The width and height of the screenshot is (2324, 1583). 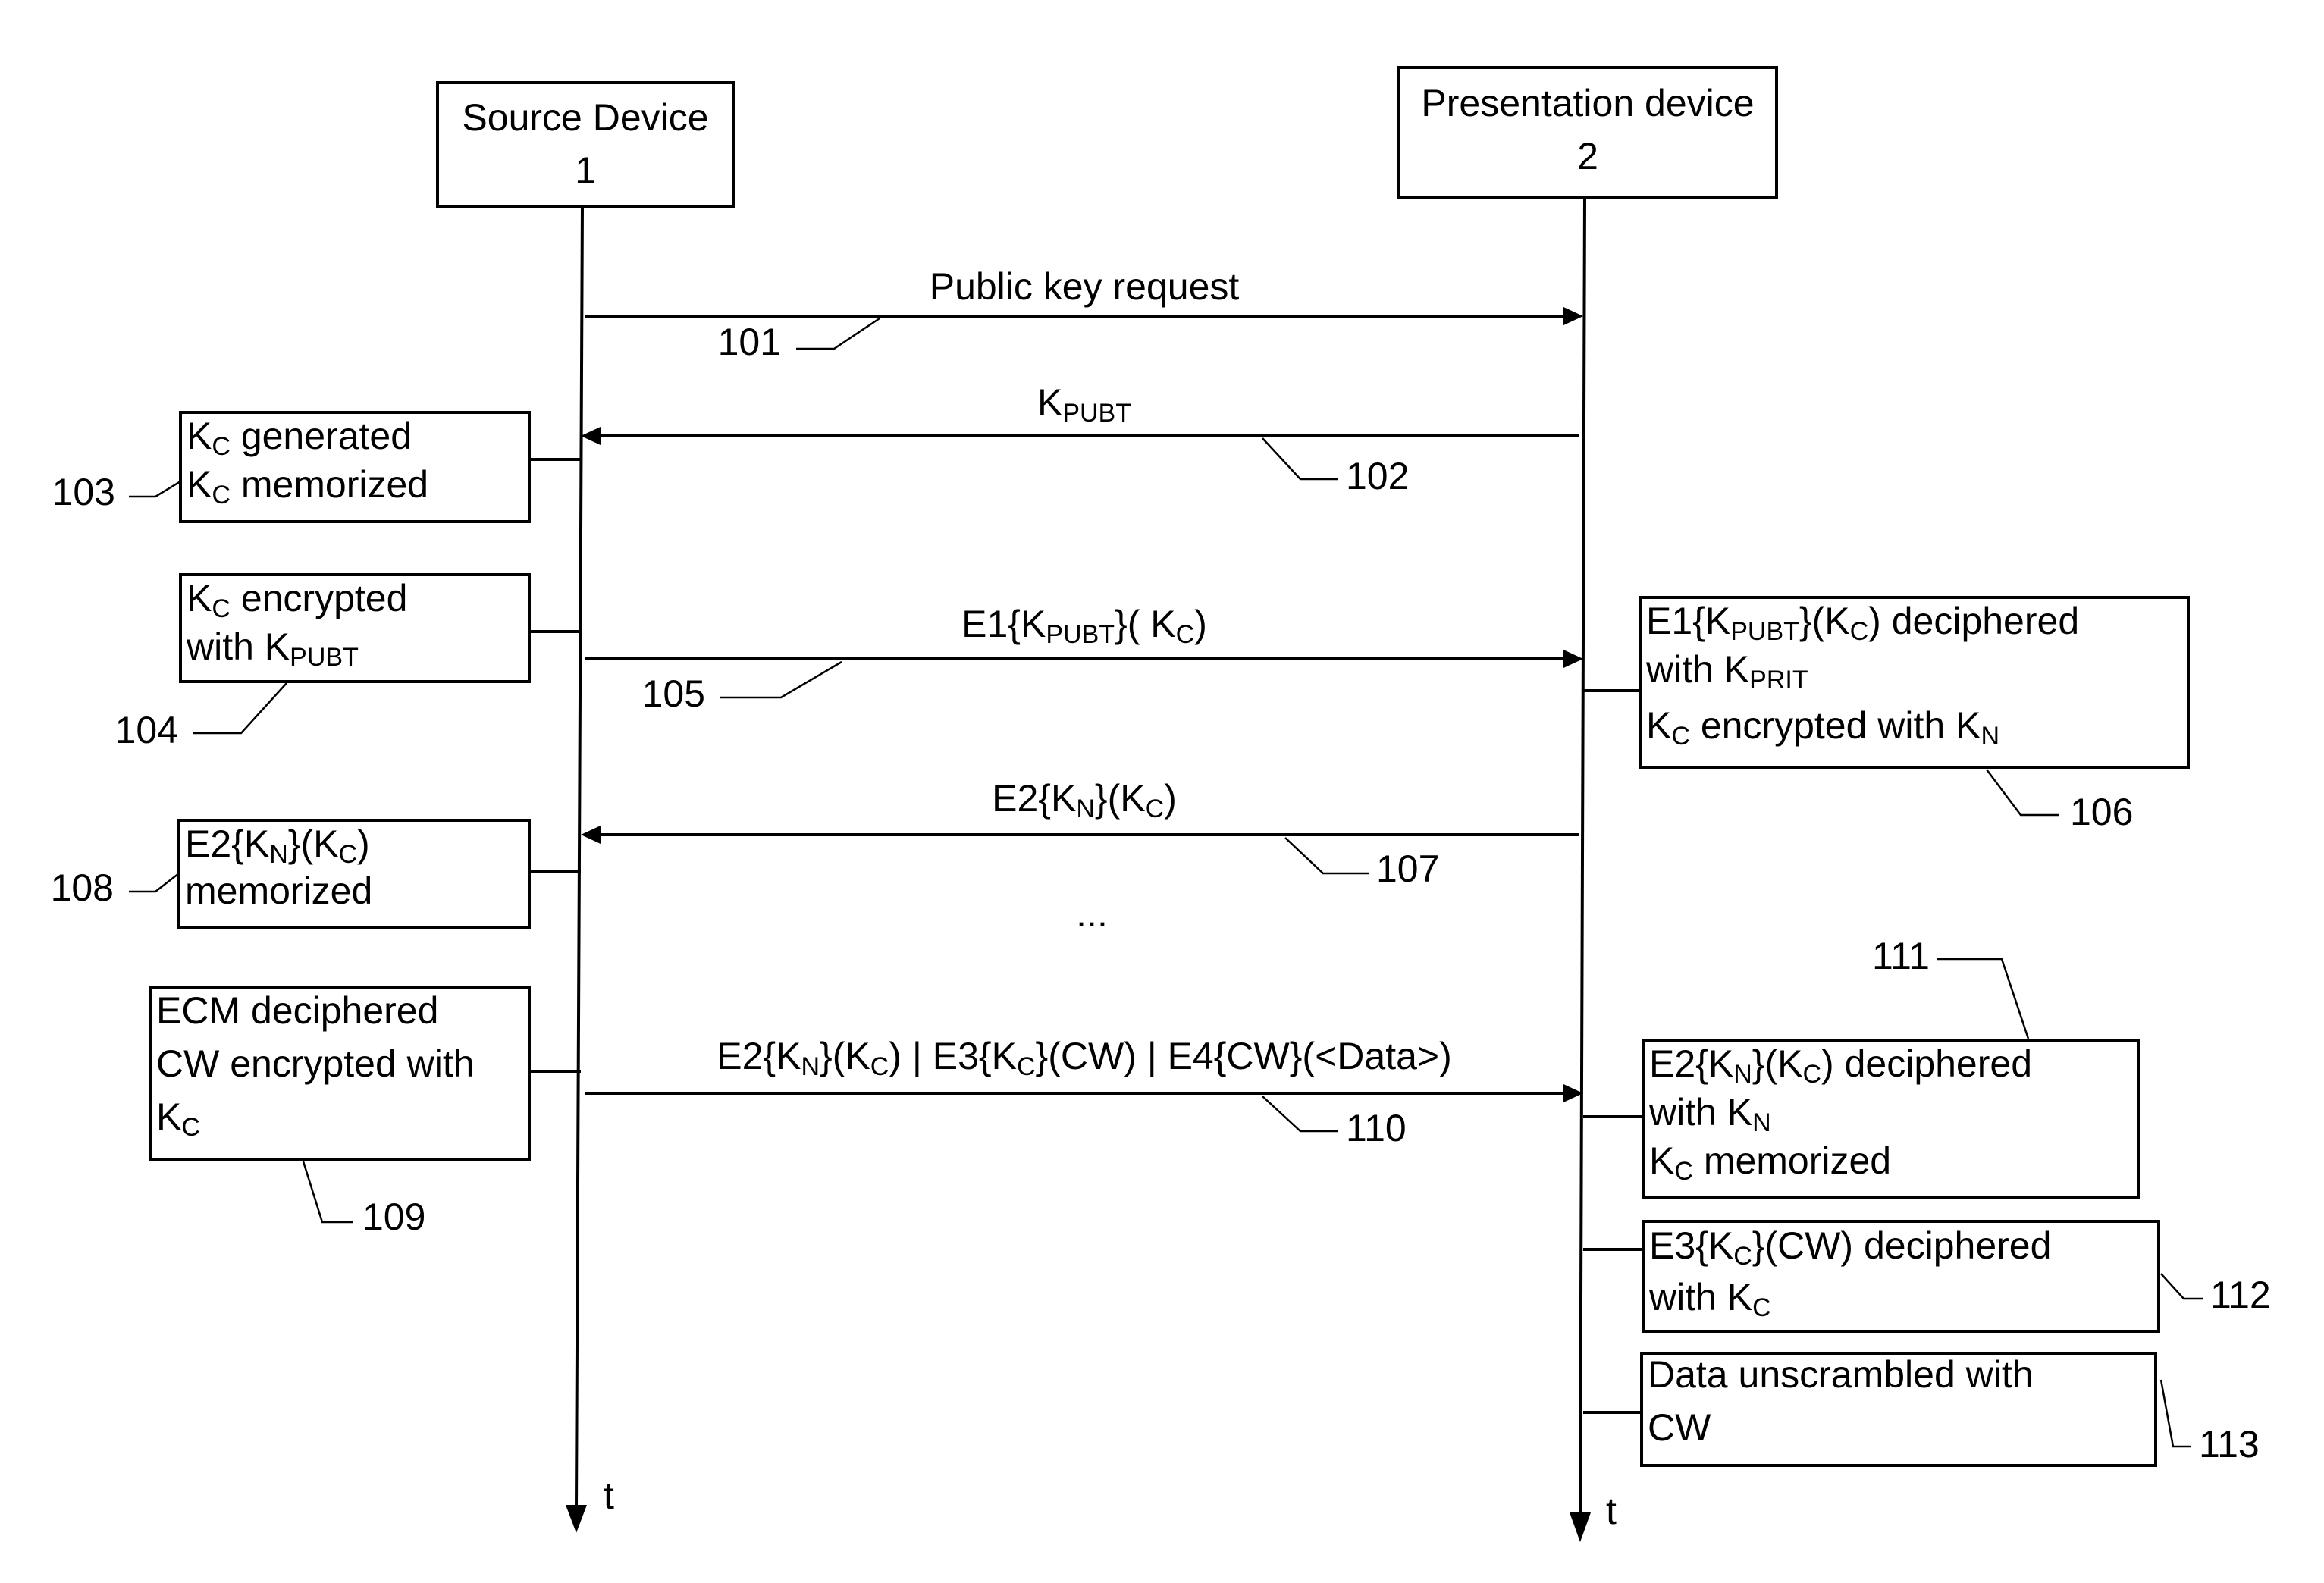 What do you see at coordinates (2101, 812) in the screenshot?
I see `reference-number: 106` at bounding box center [2101, 812].